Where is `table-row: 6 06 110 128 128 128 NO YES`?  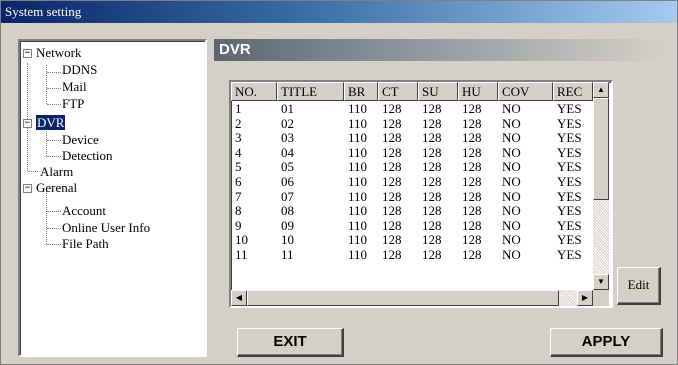
table-row: 6 06 110 128 128 128 NO YES is located at coordinates (412, 182).